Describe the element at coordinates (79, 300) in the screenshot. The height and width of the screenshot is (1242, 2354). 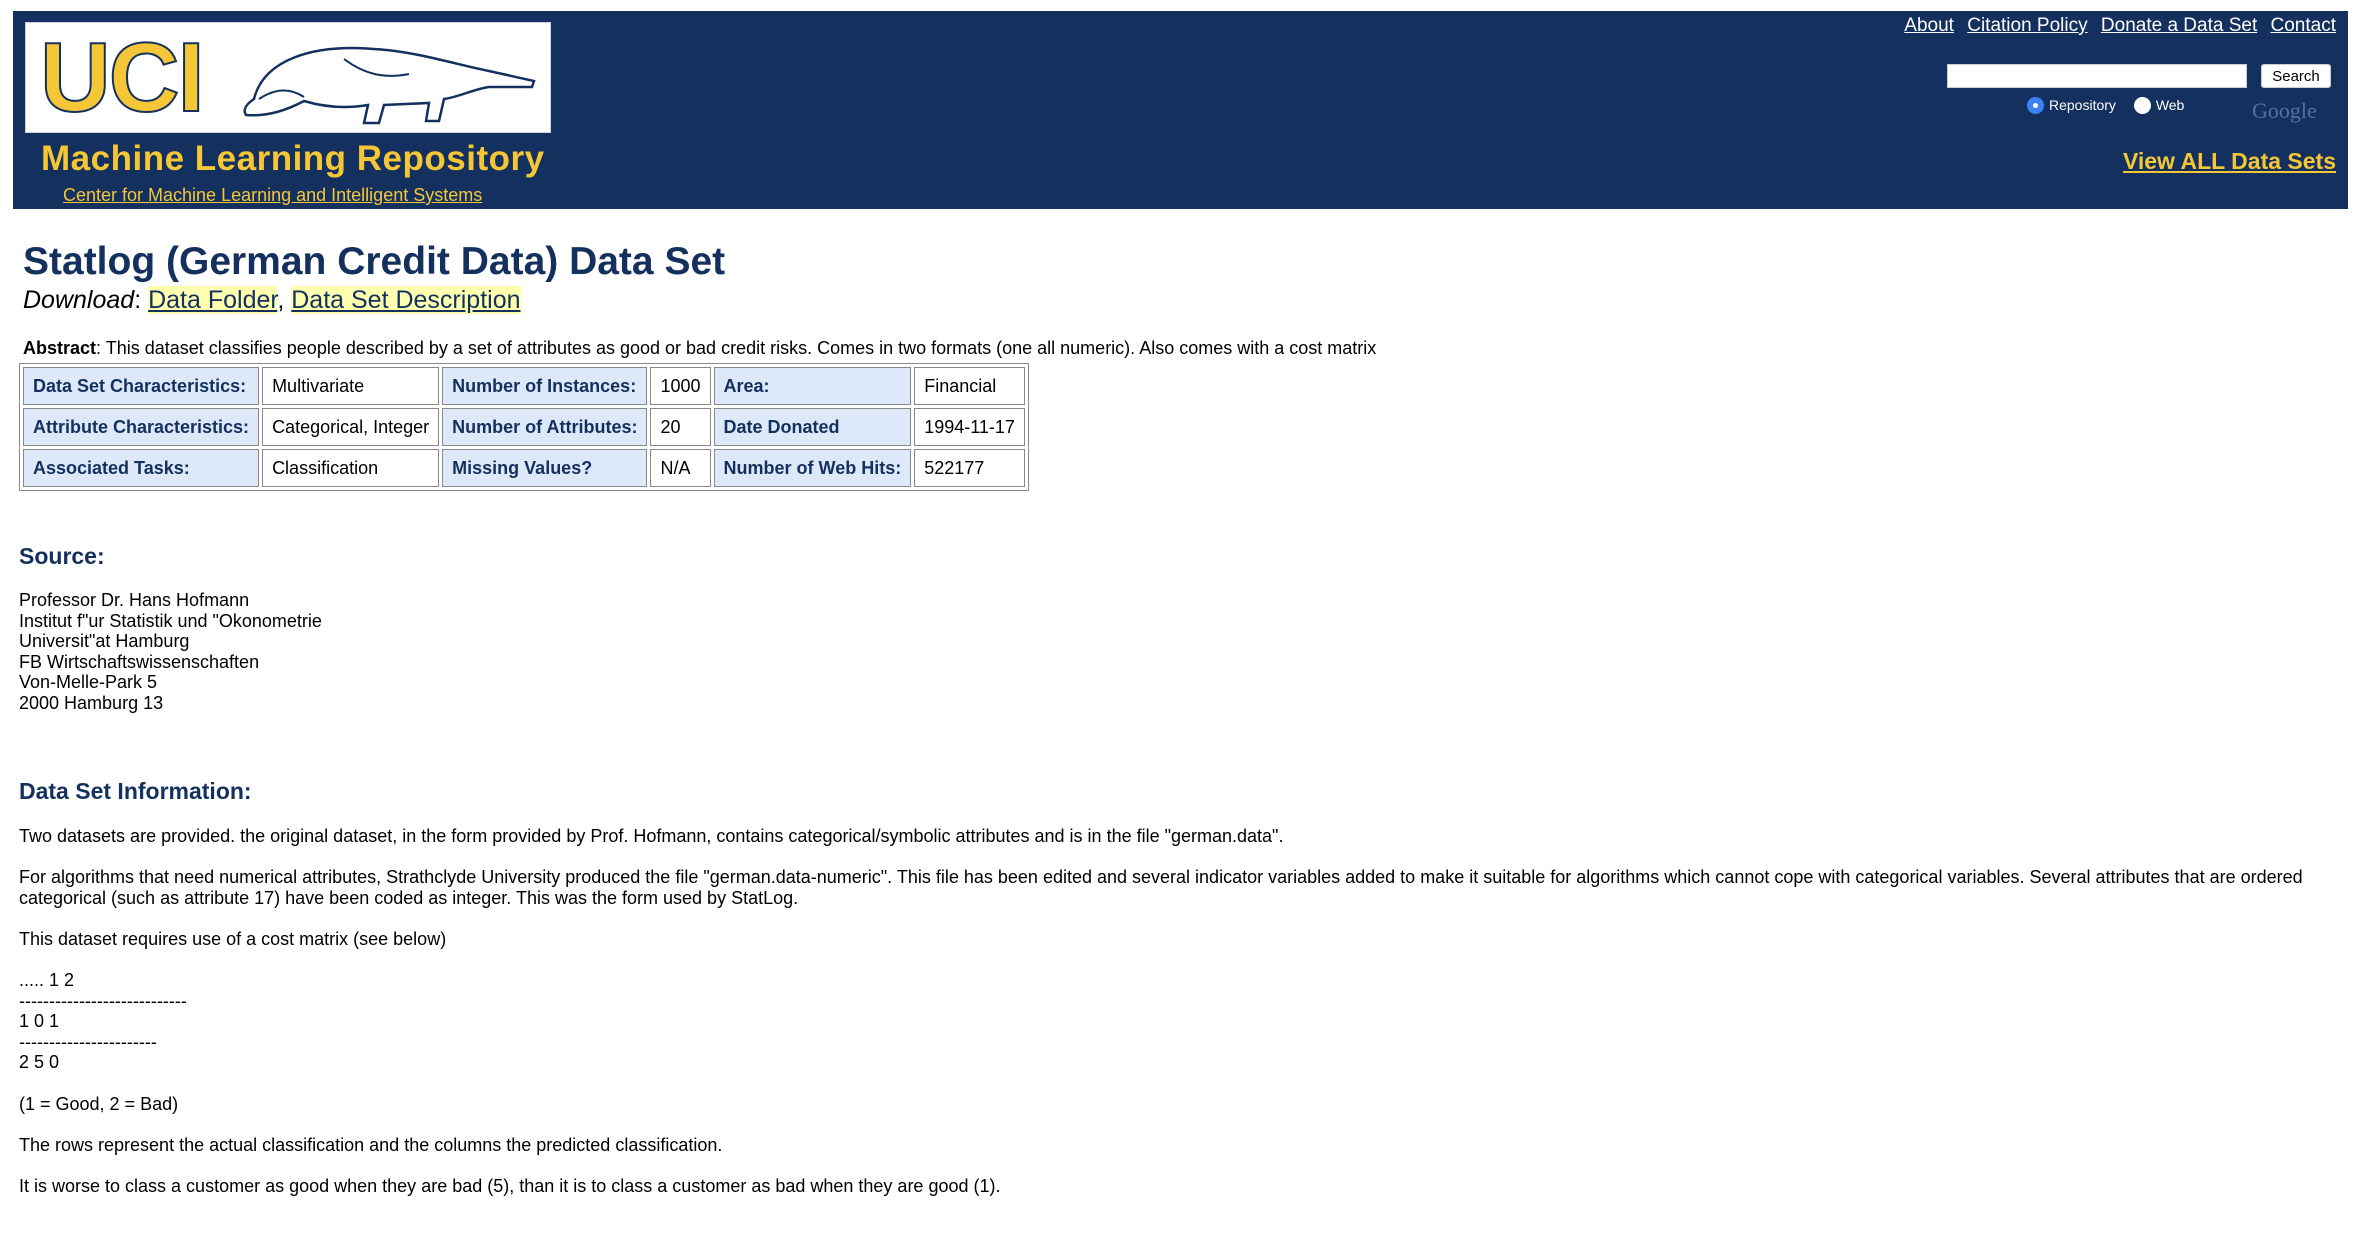
I see `download-label: Download` at that location.